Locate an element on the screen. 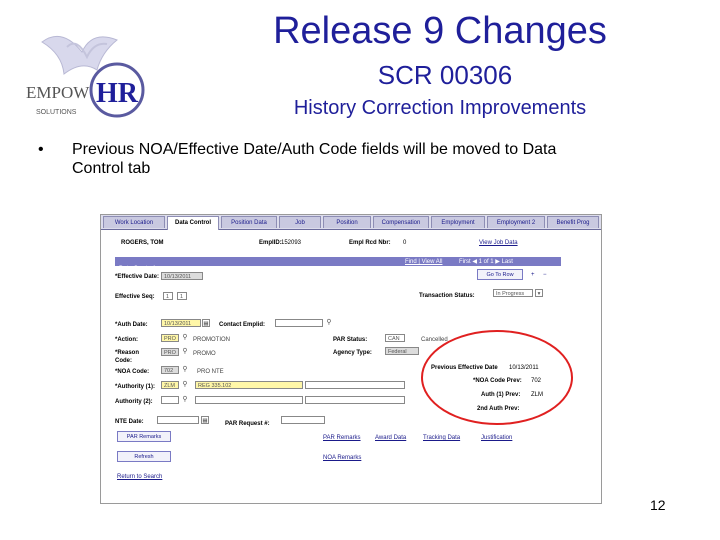 The height and width of the screenshot is (540, 720). tab-compensation: Compensation is located at coordinates (401, 222).